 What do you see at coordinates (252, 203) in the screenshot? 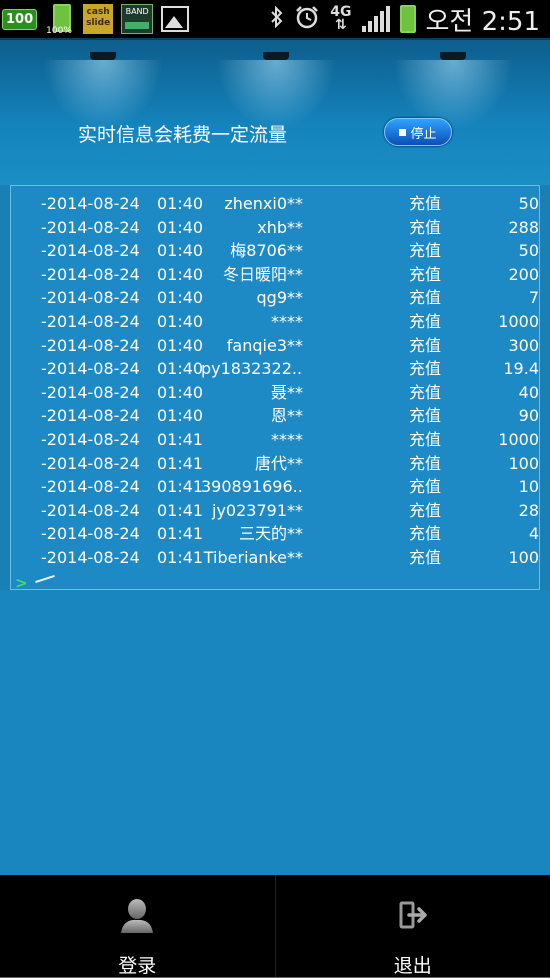
I see `record-user: zhenxi0**` at bounding box center [252, 203].